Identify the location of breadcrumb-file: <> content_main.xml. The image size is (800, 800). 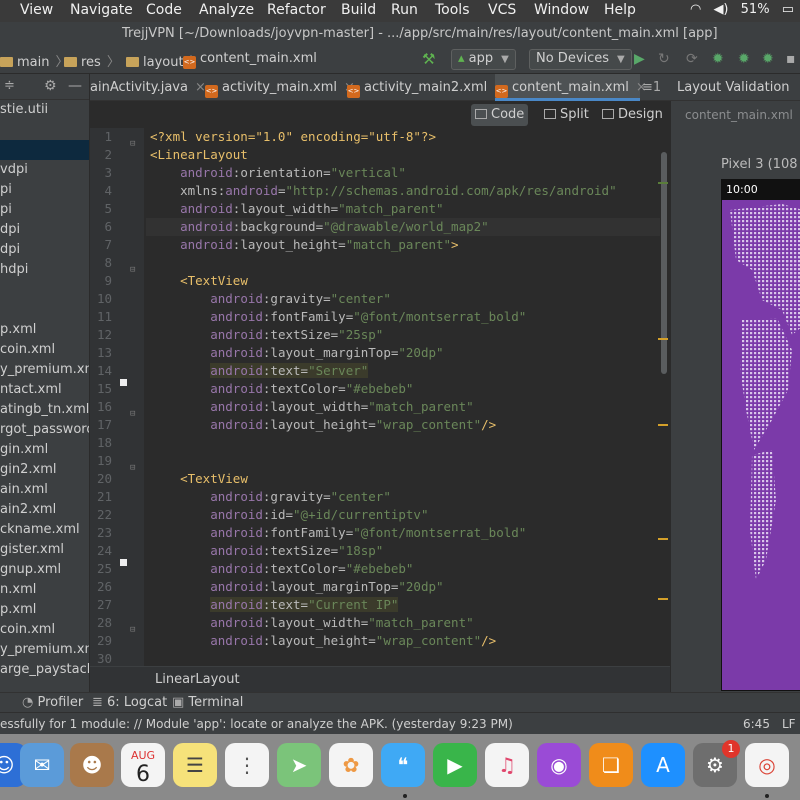
(250, 60).